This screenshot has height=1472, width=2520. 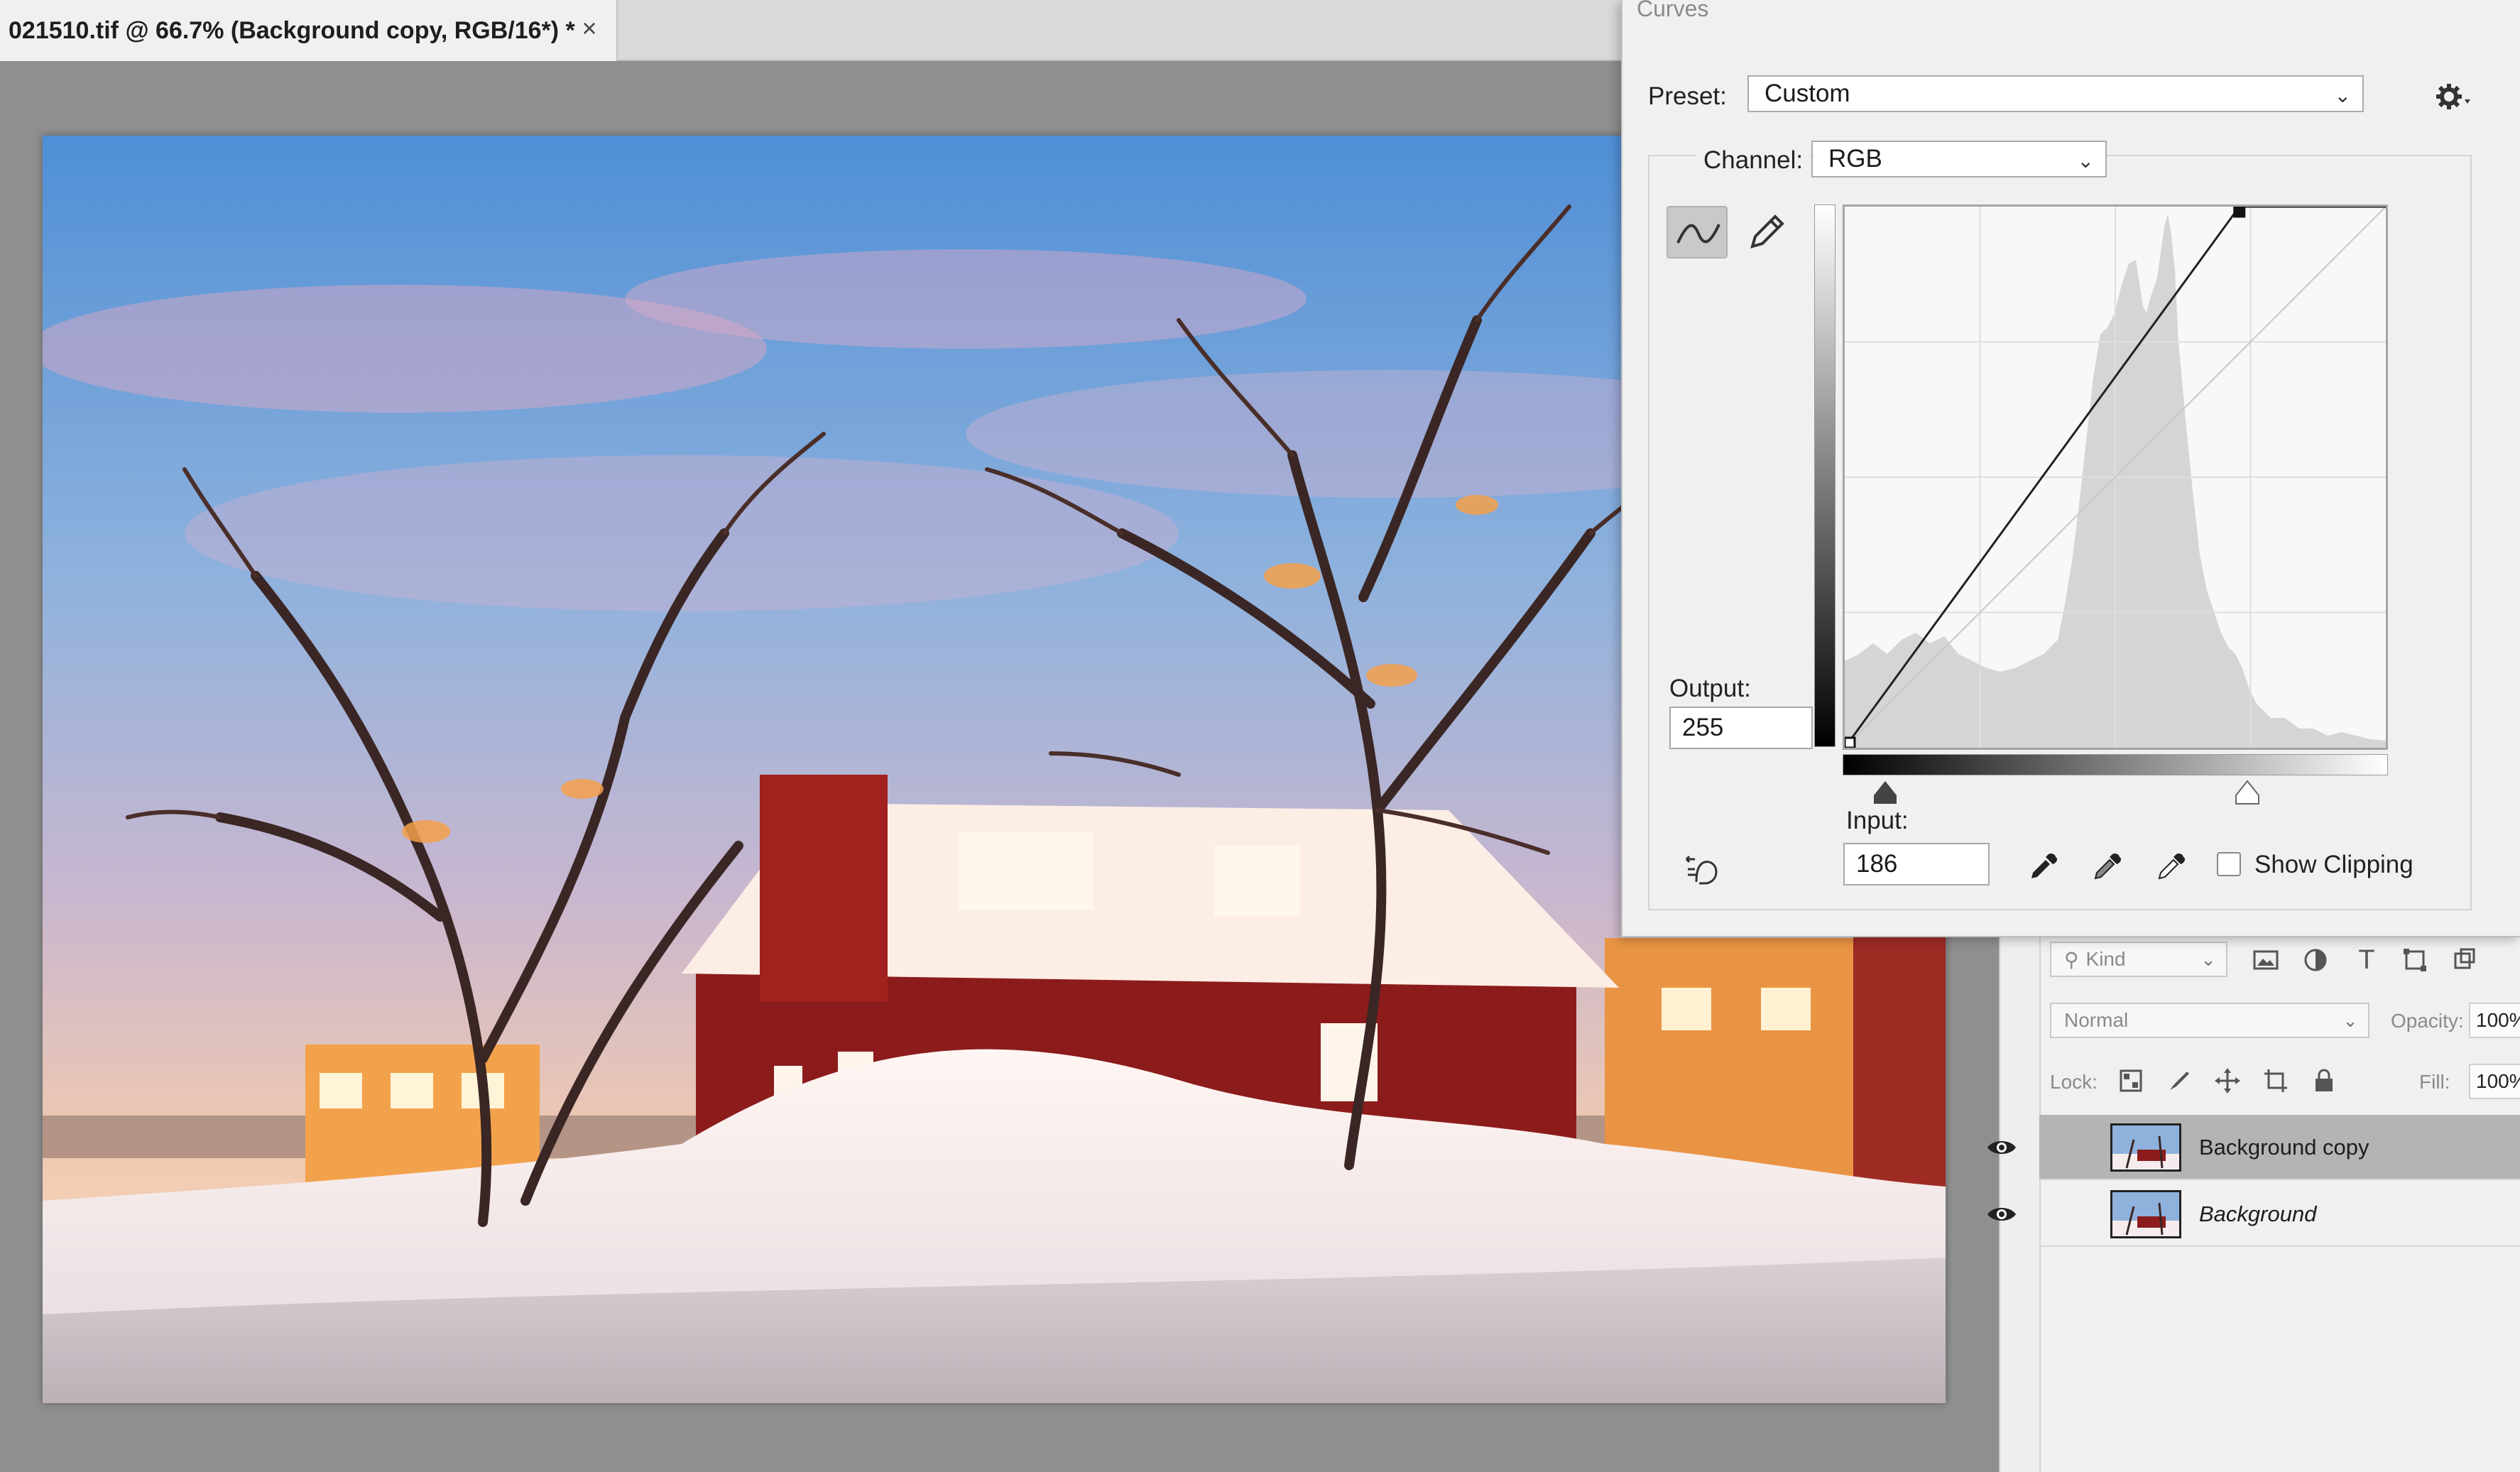 I want to click on filter-smart-object-icon, so click(x=2465, y=960).